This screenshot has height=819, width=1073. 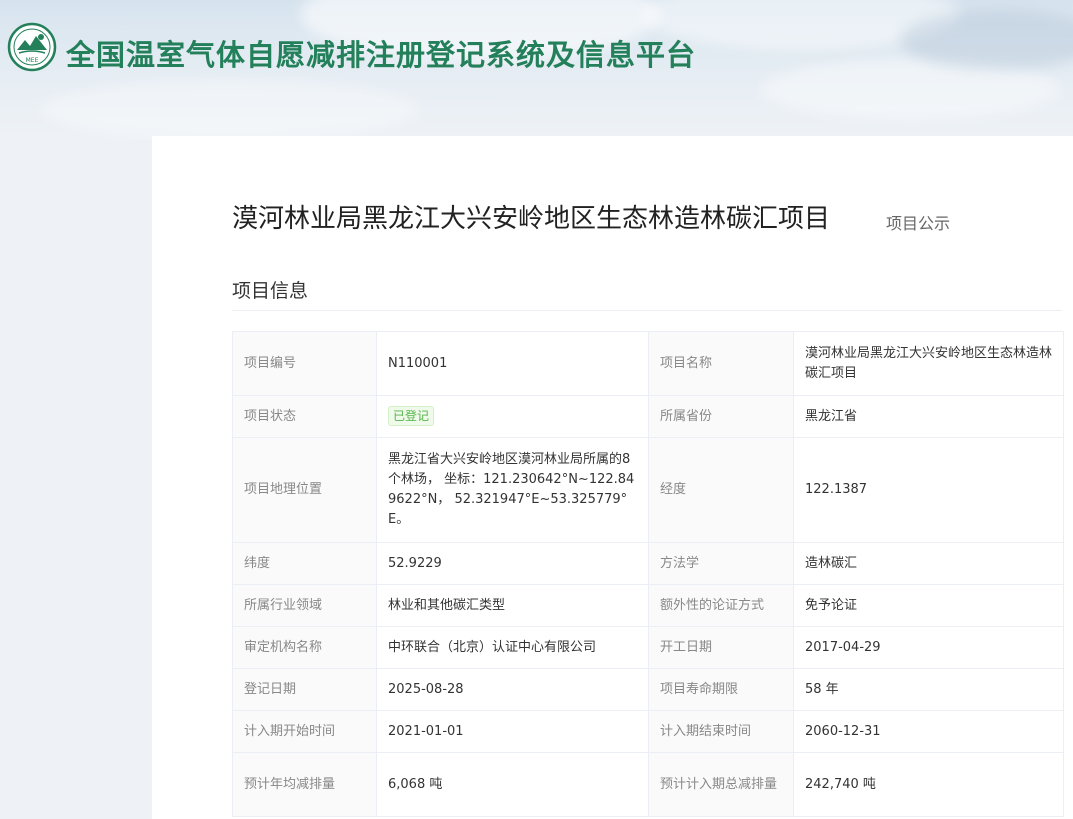 What do you see at coordinates (928, 490) in the screenshot?
I see `field-value: 122.1387` at bounding box center [928, 490].